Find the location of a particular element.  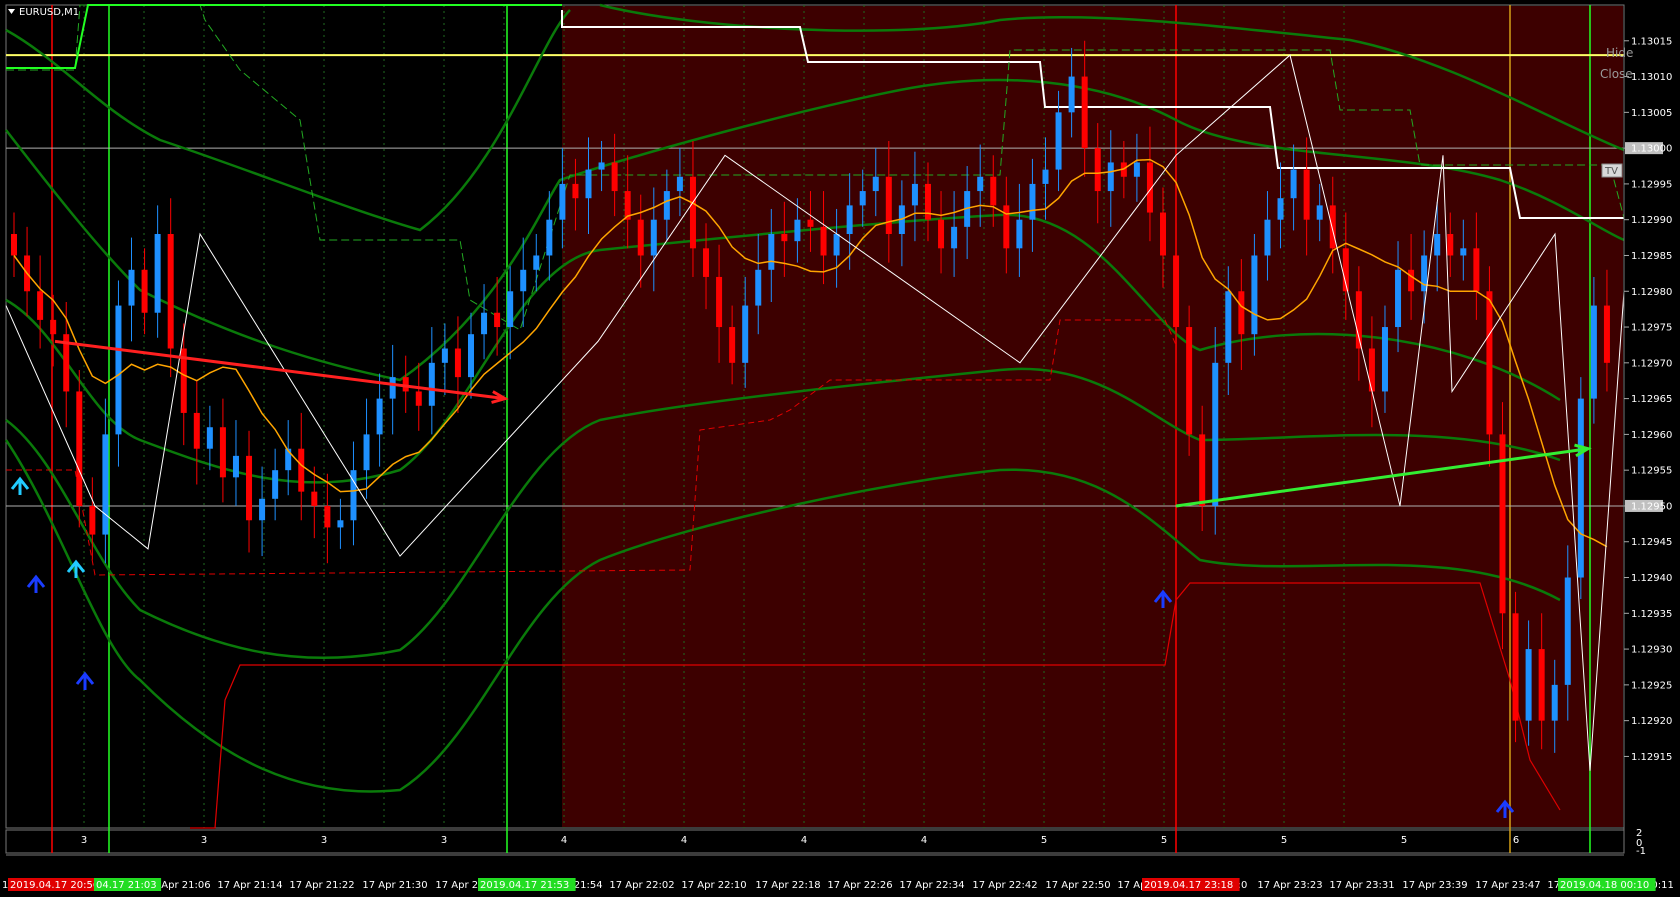

price-tick-label: 1.12950 is located at coordinates (1651, 506).